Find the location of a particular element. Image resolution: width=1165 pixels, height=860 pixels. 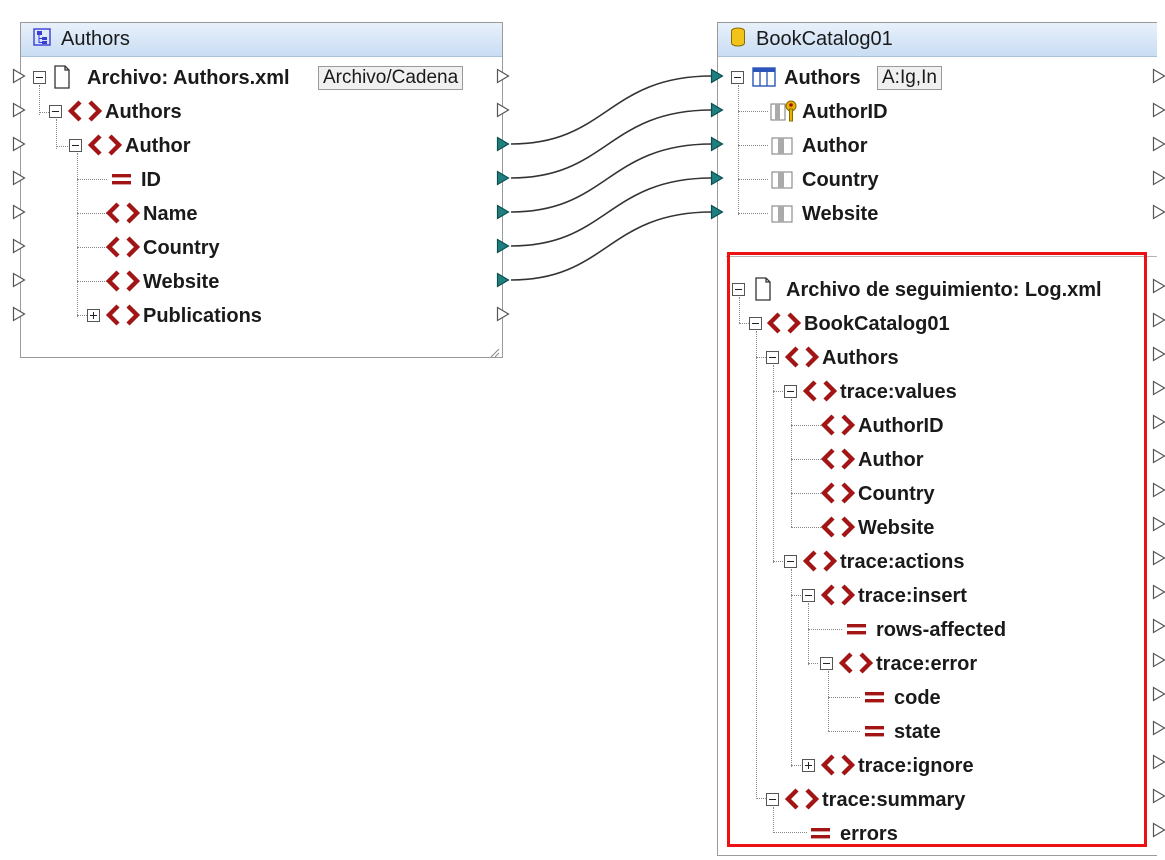

source-file-row: Archivo: Authors.xml Archivo/Cadena is located at coordinates (261, 78).